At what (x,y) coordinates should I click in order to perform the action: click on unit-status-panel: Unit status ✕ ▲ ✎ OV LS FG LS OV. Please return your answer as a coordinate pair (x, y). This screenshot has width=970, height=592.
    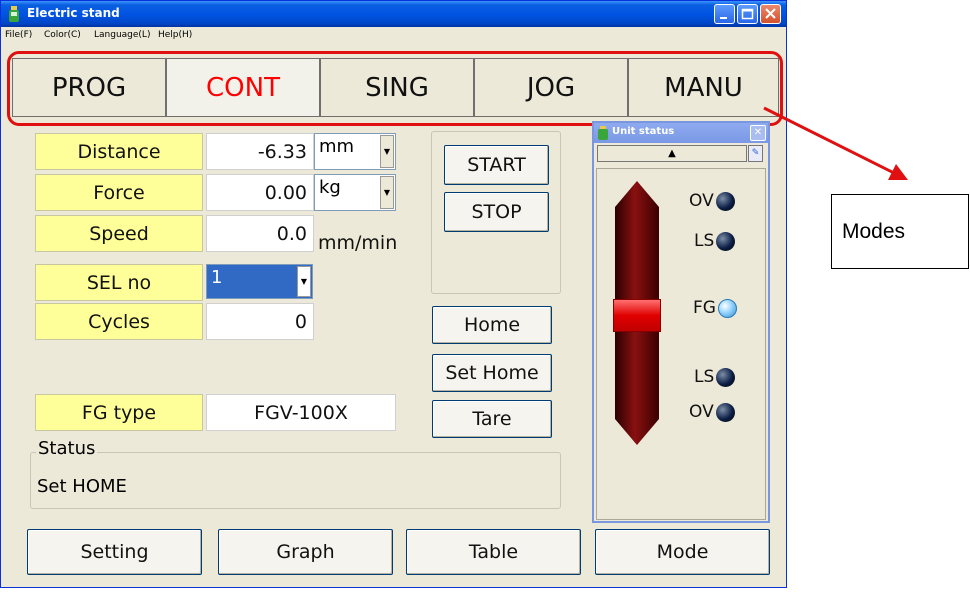
    Looking at the image, I should click on (681, 322).